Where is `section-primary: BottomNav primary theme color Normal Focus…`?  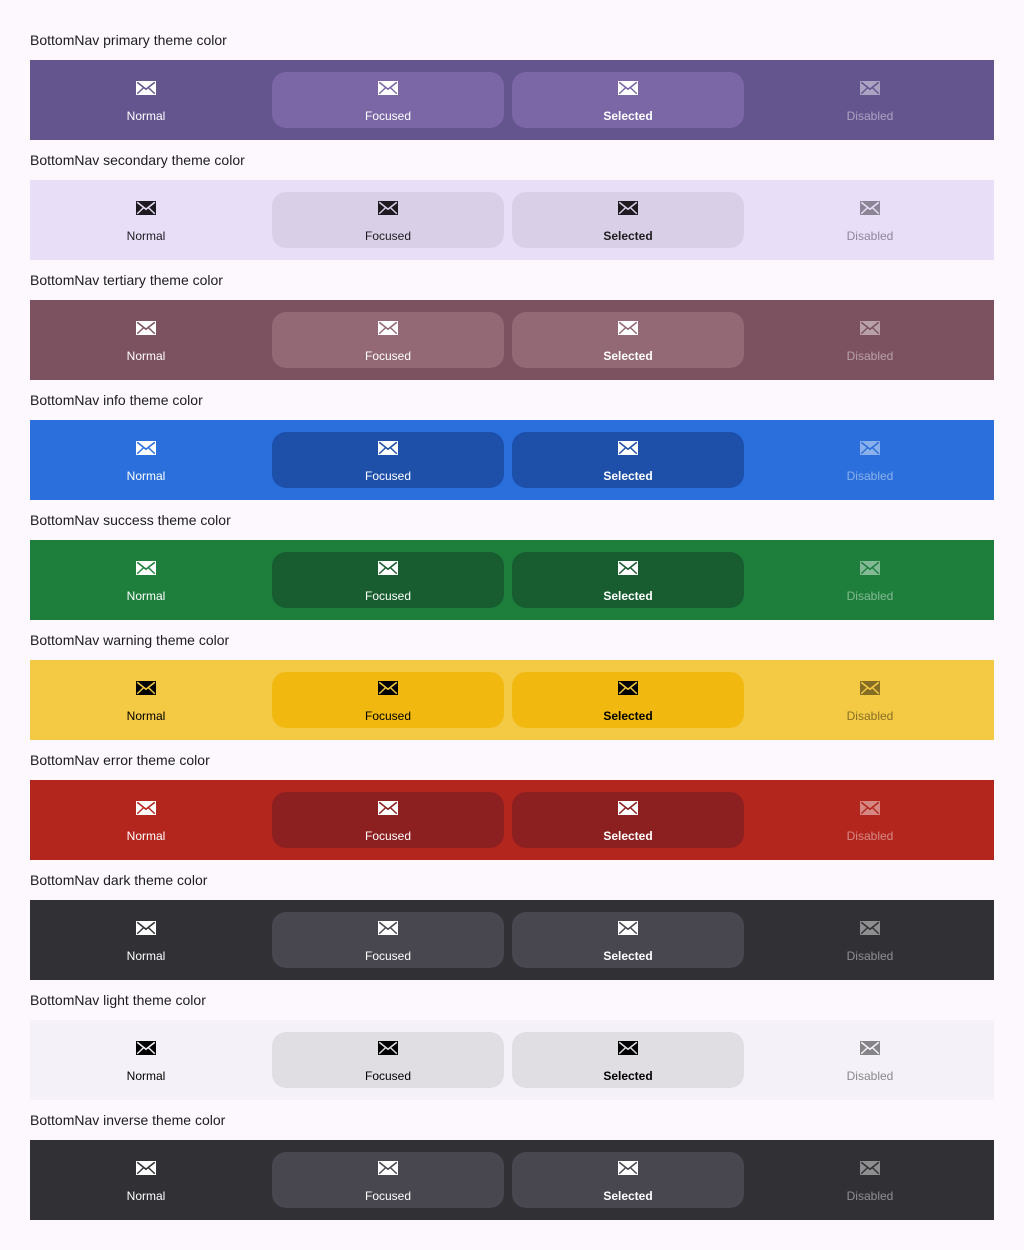 section-primary: BottomNav primary theme color Normal Focus… is located at coordinates (512, 70).